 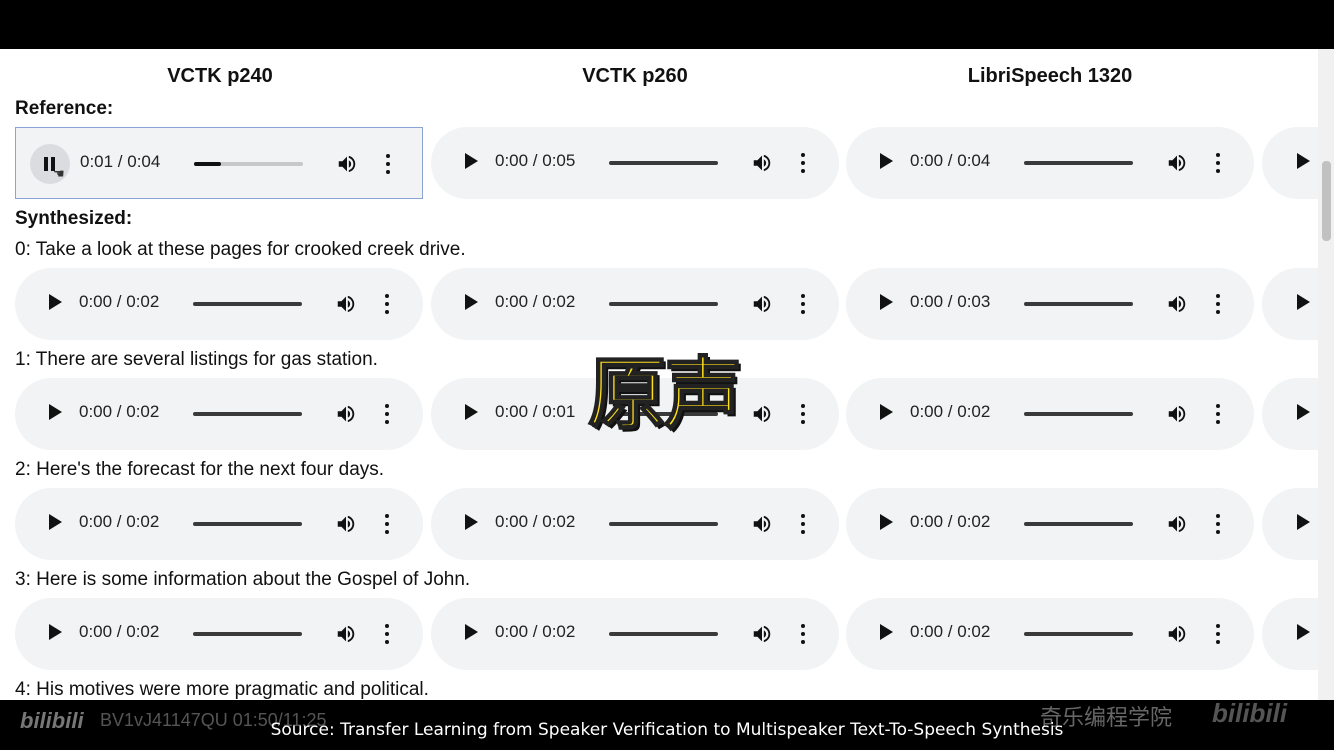 I want to click on audio-player: ☚ 0:01 / 0:04, so click(x=219, y=163).